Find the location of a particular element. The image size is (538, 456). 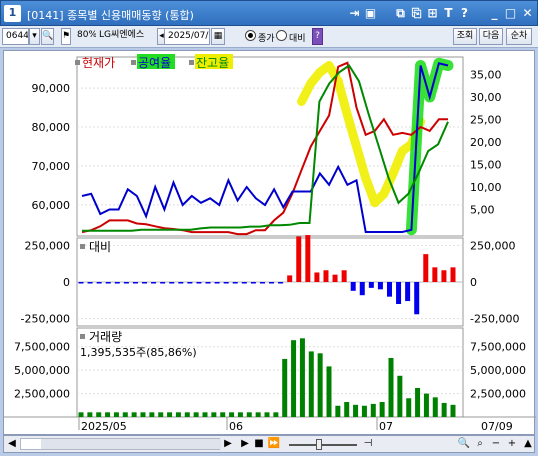

market-flag-icon: ⚑ is located at coordinates (66, 36).